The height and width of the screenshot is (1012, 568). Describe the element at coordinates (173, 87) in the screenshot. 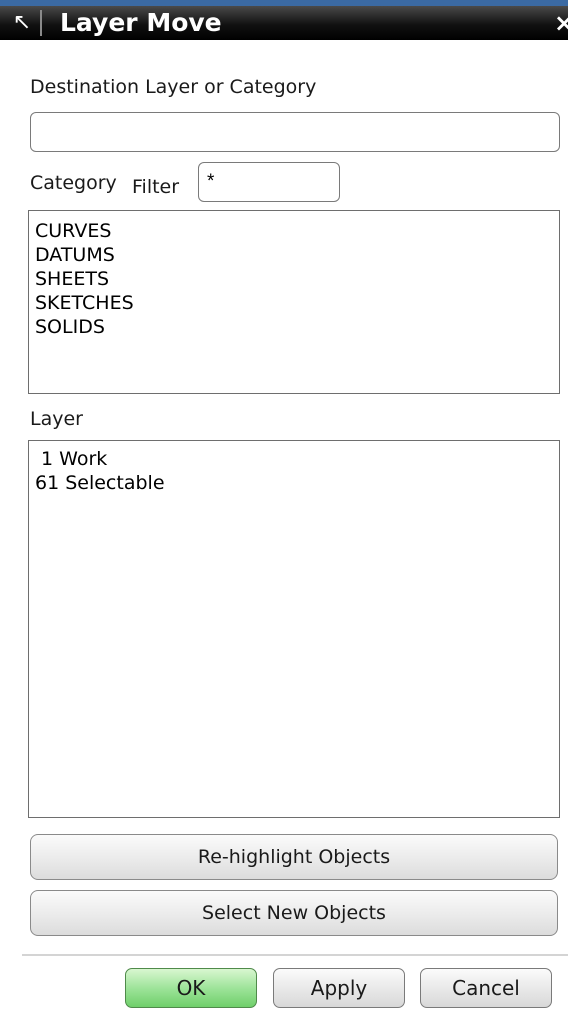

I see `destination-label: Destination Layer or Category` at that location.